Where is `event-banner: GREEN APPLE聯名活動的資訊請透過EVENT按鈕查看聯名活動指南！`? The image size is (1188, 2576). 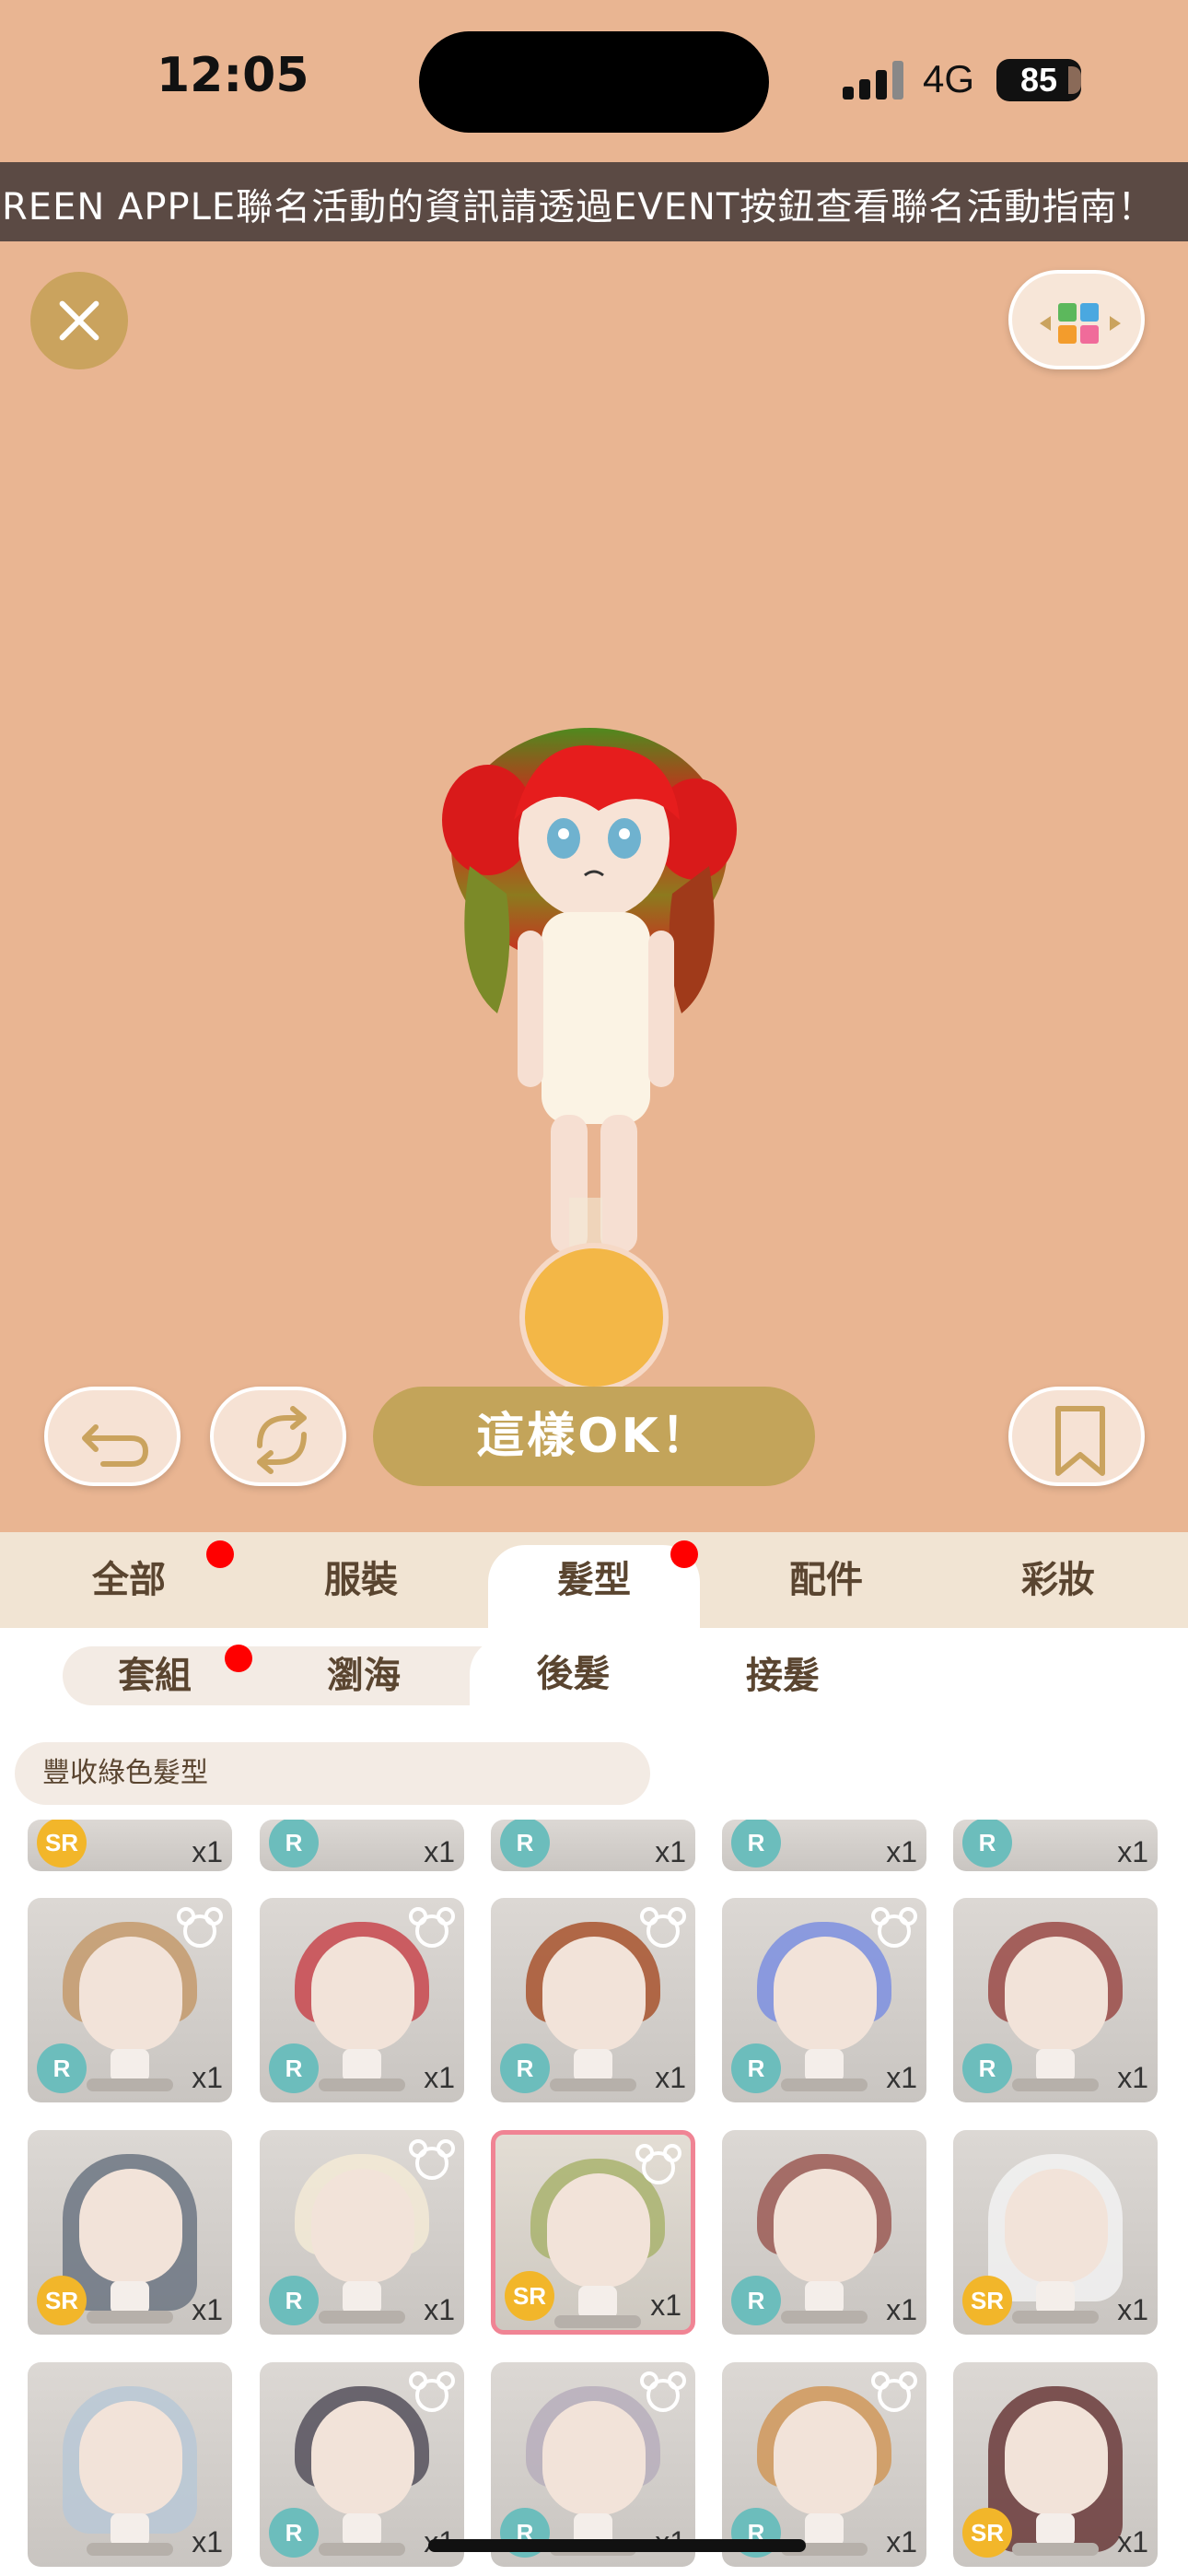
event-banner: GREEN APPLE聯名活動的資訊請透過EVENT按鈕查看聯名活動指南！ is located at coordinates (594, 201).